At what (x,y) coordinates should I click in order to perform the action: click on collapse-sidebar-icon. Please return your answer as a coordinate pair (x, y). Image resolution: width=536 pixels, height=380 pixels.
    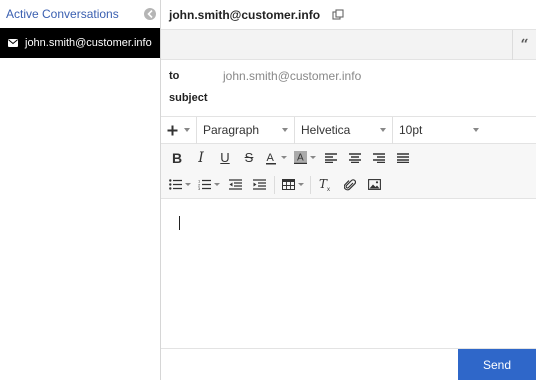
    Looking at the image, I should click on (150, 14).